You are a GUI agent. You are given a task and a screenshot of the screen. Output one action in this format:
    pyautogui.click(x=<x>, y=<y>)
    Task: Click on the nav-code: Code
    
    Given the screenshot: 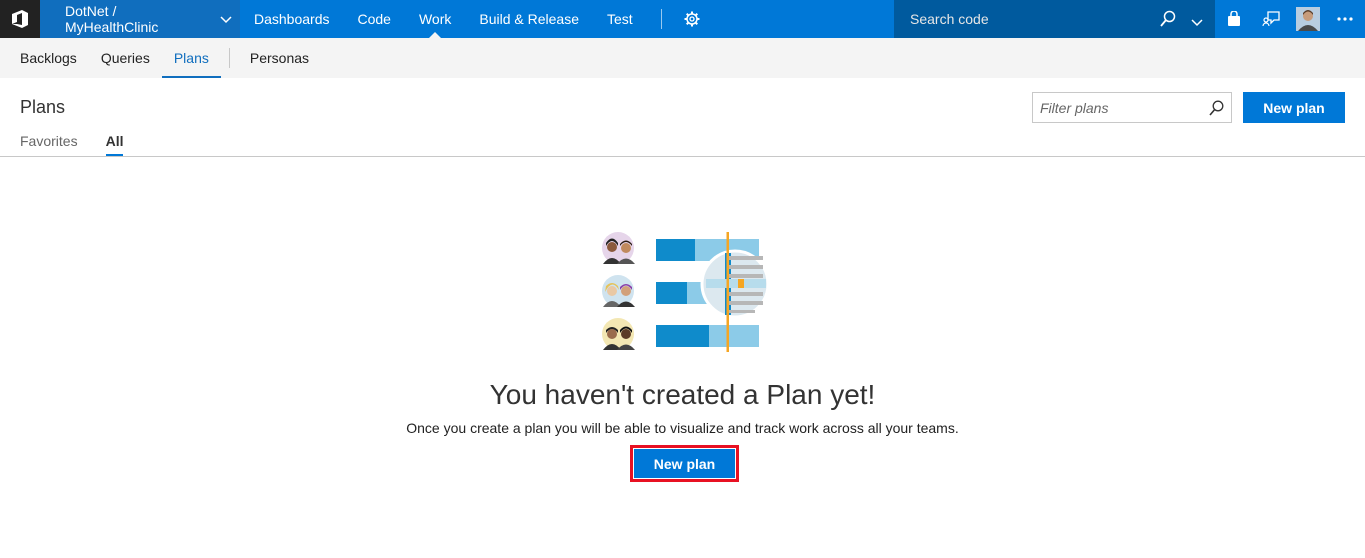 What is the action you would take?
    pyautogui.click(x=374, y=19)
    